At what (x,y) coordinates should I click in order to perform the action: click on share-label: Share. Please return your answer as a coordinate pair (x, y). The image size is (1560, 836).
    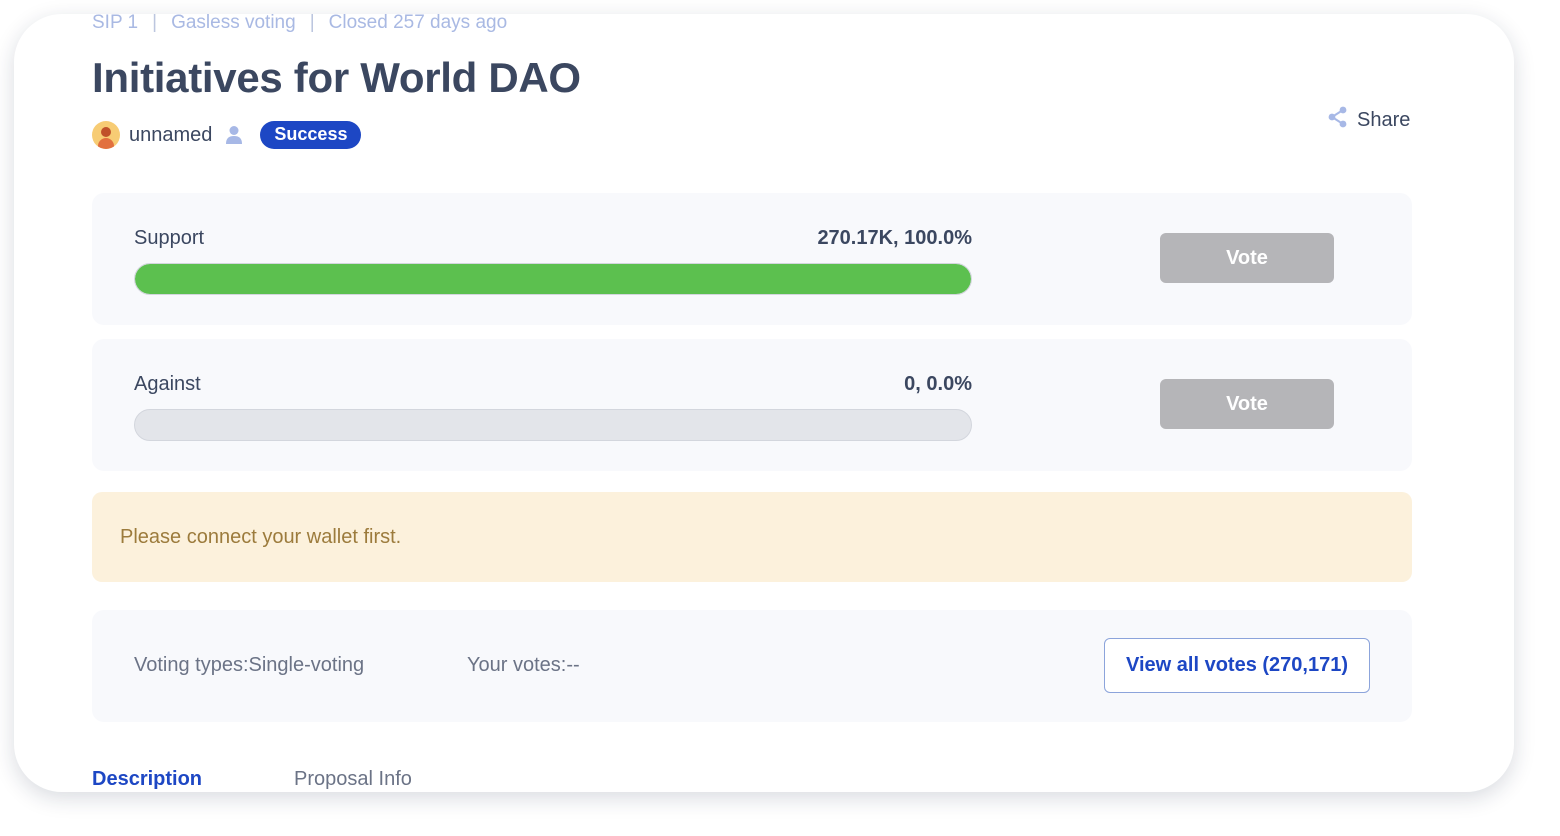
    Looking at the image, I should click on (1384, 119).